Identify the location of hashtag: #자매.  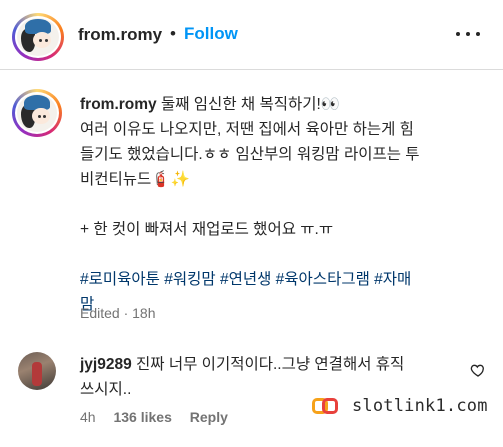
(392, 279).